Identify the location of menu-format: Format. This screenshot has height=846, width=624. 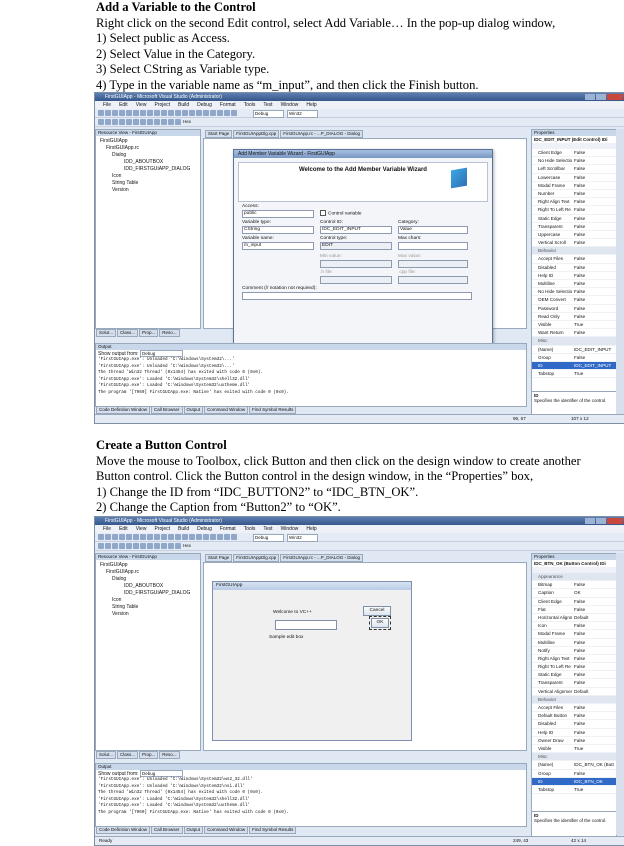
(228, 529).